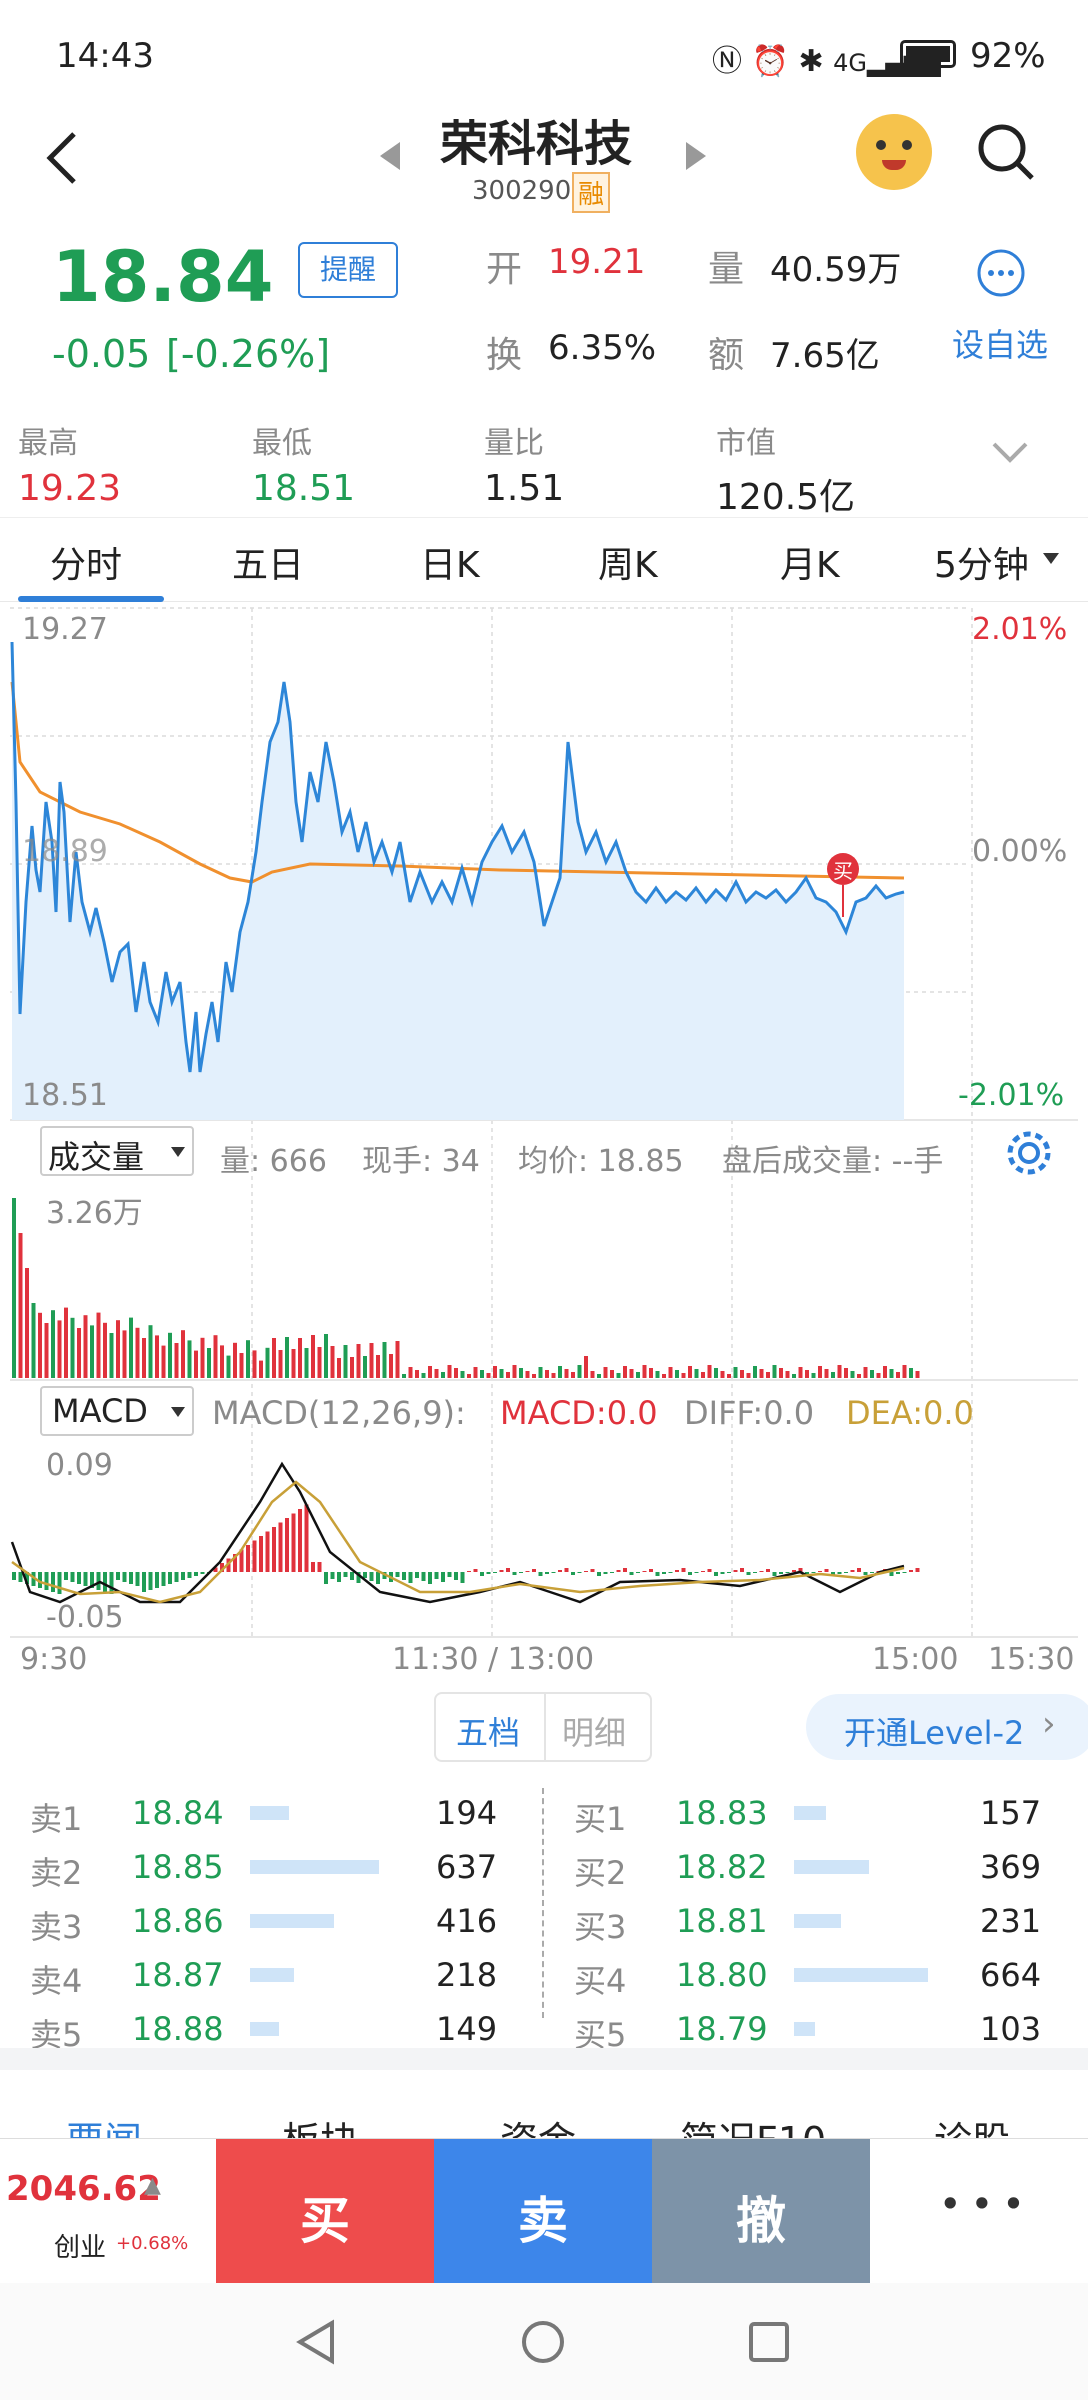 This screenshot has width=1088, height=2400. I want to click on level2-button: 开通Level-2 ›, so click(947, 1727).